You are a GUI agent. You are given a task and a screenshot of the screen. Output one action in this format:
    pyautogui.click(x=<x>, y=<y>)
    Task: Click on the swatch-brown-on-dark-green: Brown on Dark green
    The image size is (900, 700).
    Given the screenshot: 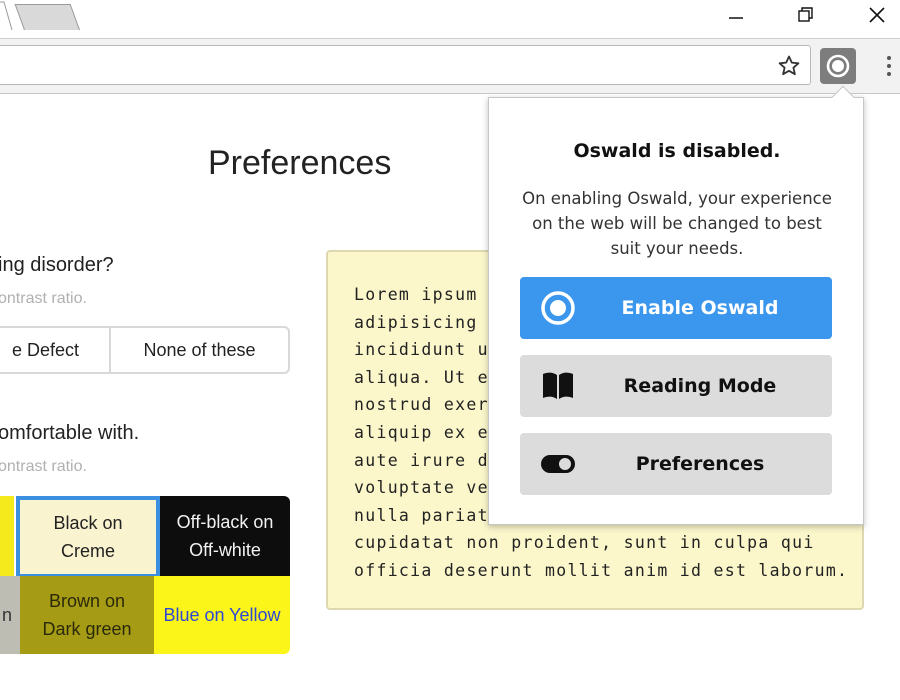 What is the action you would take?
    pyautogui.click(x=87, y=615)
    